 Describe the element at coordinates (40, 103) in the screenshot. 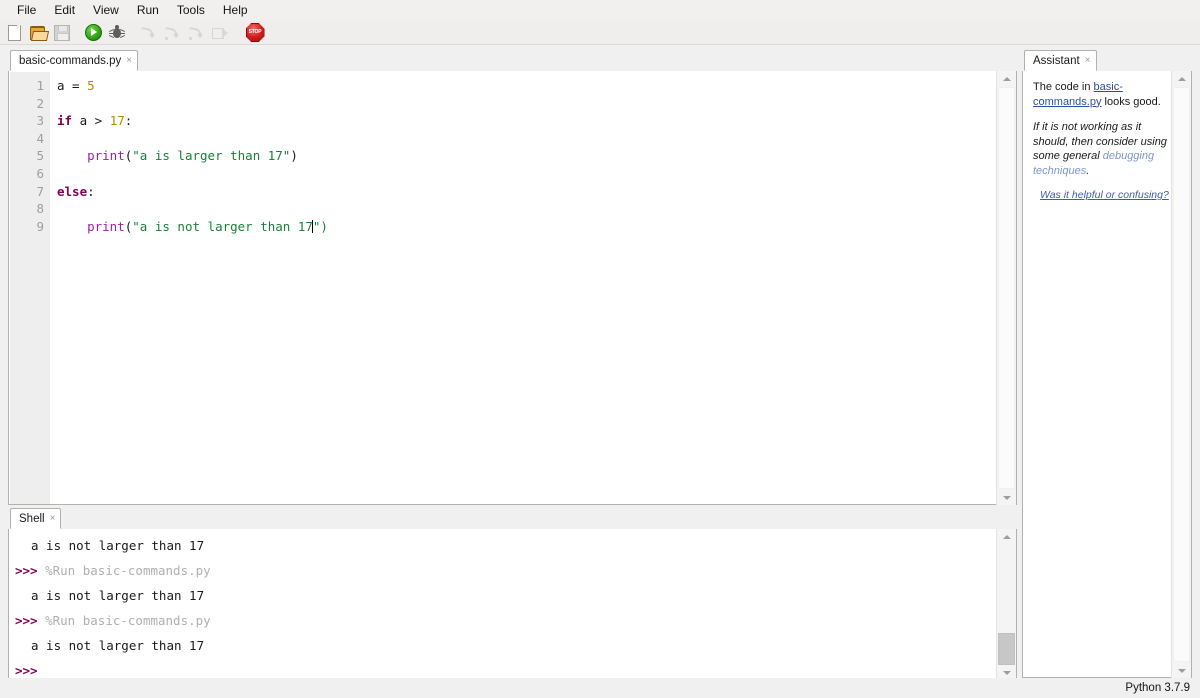

I see `line-number: 2` at that location.